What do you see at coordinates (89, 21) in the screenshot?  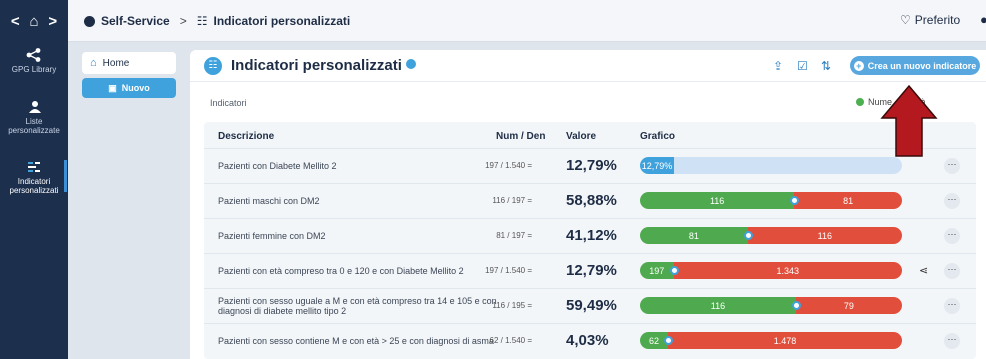 I see `self-service-icon` at bounding box center [89, 21].